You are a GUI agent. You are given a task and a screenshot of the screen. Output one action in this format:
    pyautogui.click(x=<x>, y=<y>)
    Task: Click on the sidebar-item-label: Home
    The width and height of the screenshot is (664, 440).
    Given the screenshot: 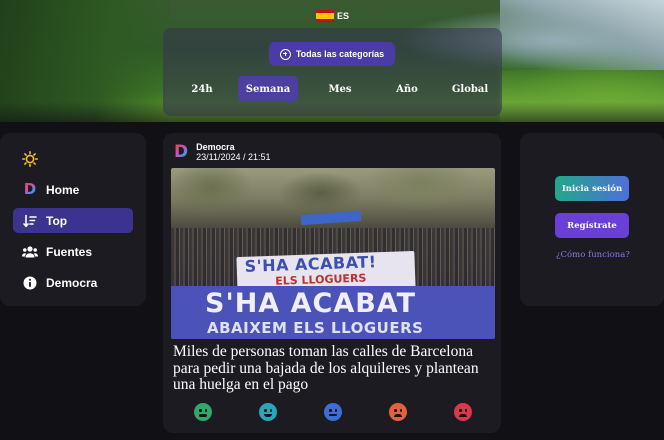 What is the action you would take?
    pyautogui.click(x=63, y=189)
    